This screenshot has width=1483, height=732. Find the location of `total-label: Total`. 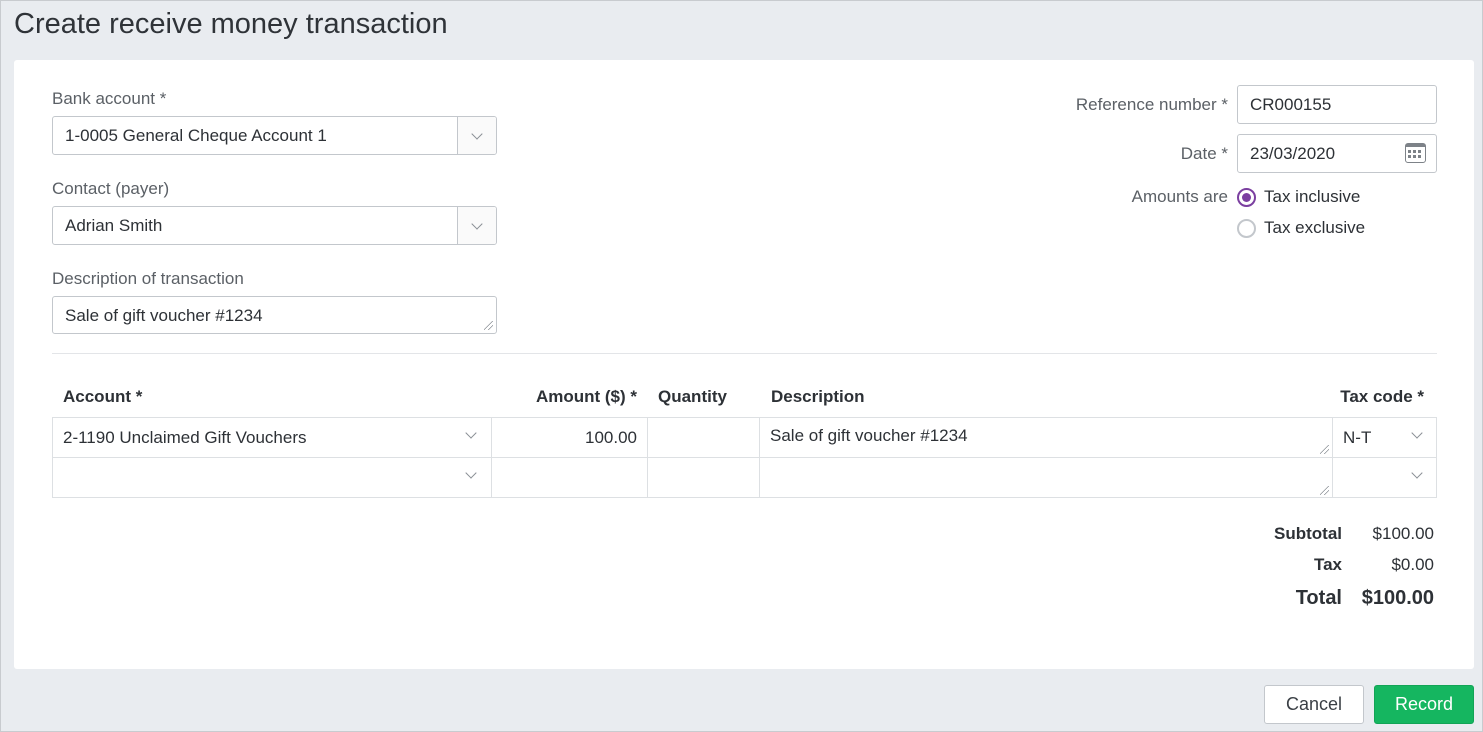

total-label: Total is located at coordinates (1318, 598).